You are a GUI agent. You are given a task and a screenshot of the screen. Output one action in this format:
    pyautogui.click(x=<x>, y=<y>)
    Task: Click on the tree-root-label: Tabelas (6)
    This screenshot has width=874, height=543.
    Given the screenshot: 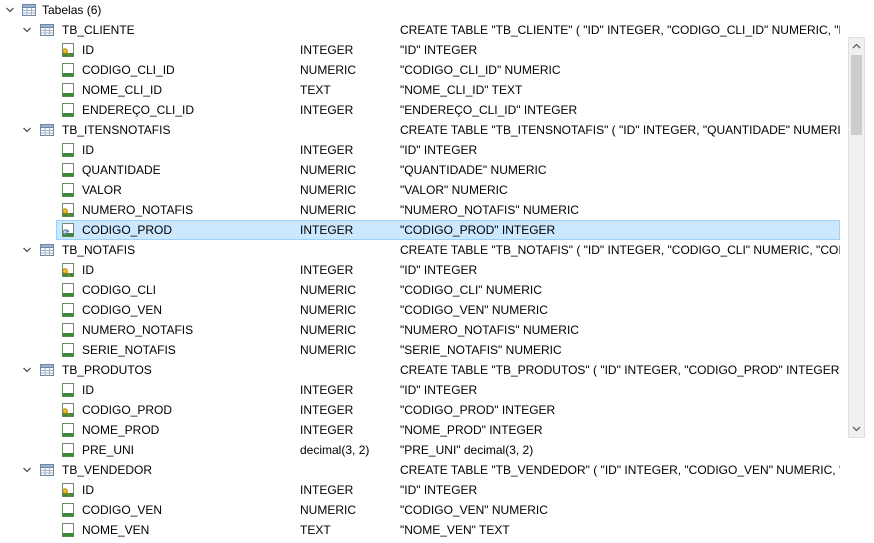 What is the action you would take?
    pyautogui.click(x=72, y=10)
    